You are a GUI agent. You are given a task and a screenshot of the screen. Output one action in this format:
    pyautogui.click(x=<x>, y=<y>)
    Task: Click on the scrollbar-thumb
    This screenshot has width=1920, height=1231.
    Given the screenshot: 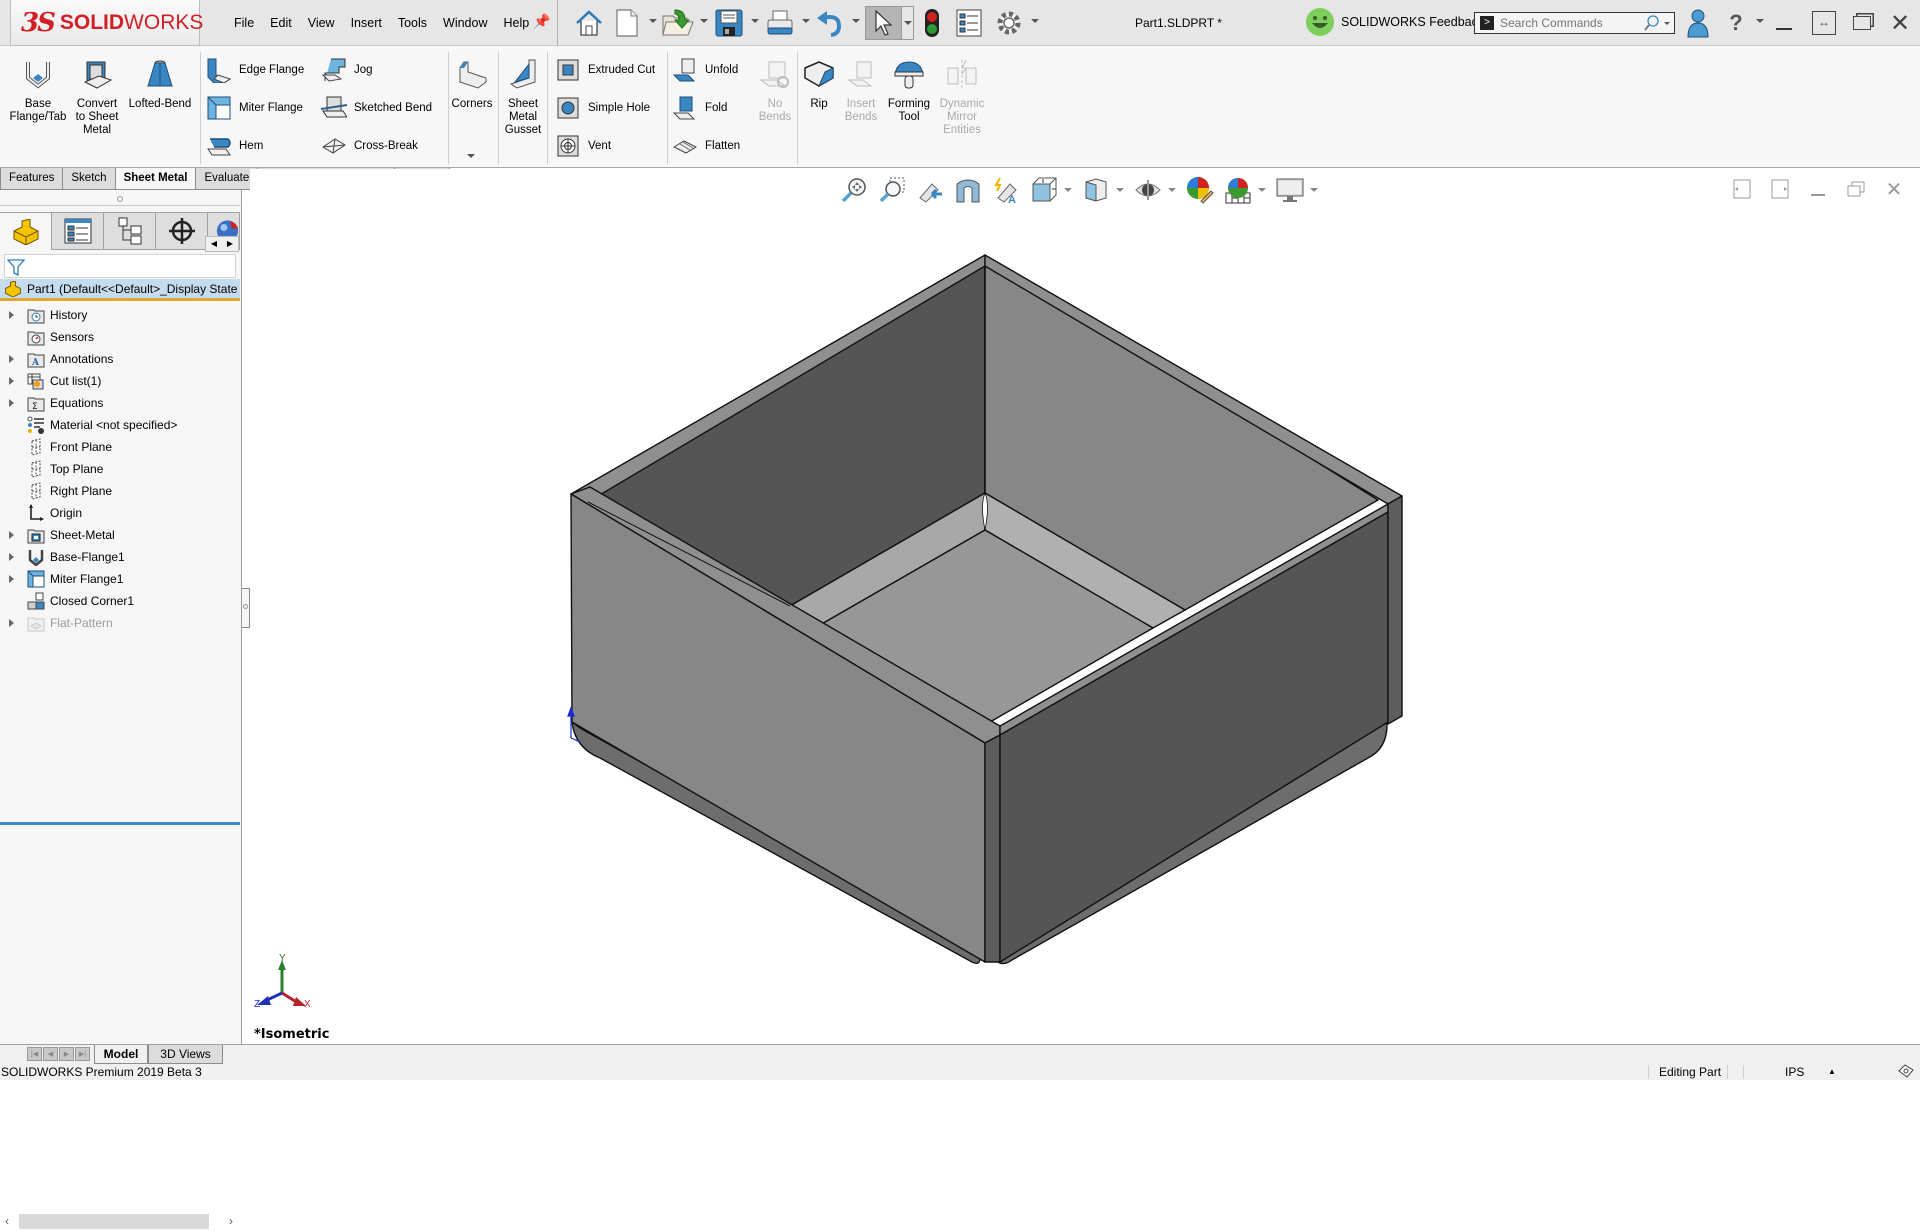 What is the action you would take?
    pyautogui.click(x=114, y=1221)
    